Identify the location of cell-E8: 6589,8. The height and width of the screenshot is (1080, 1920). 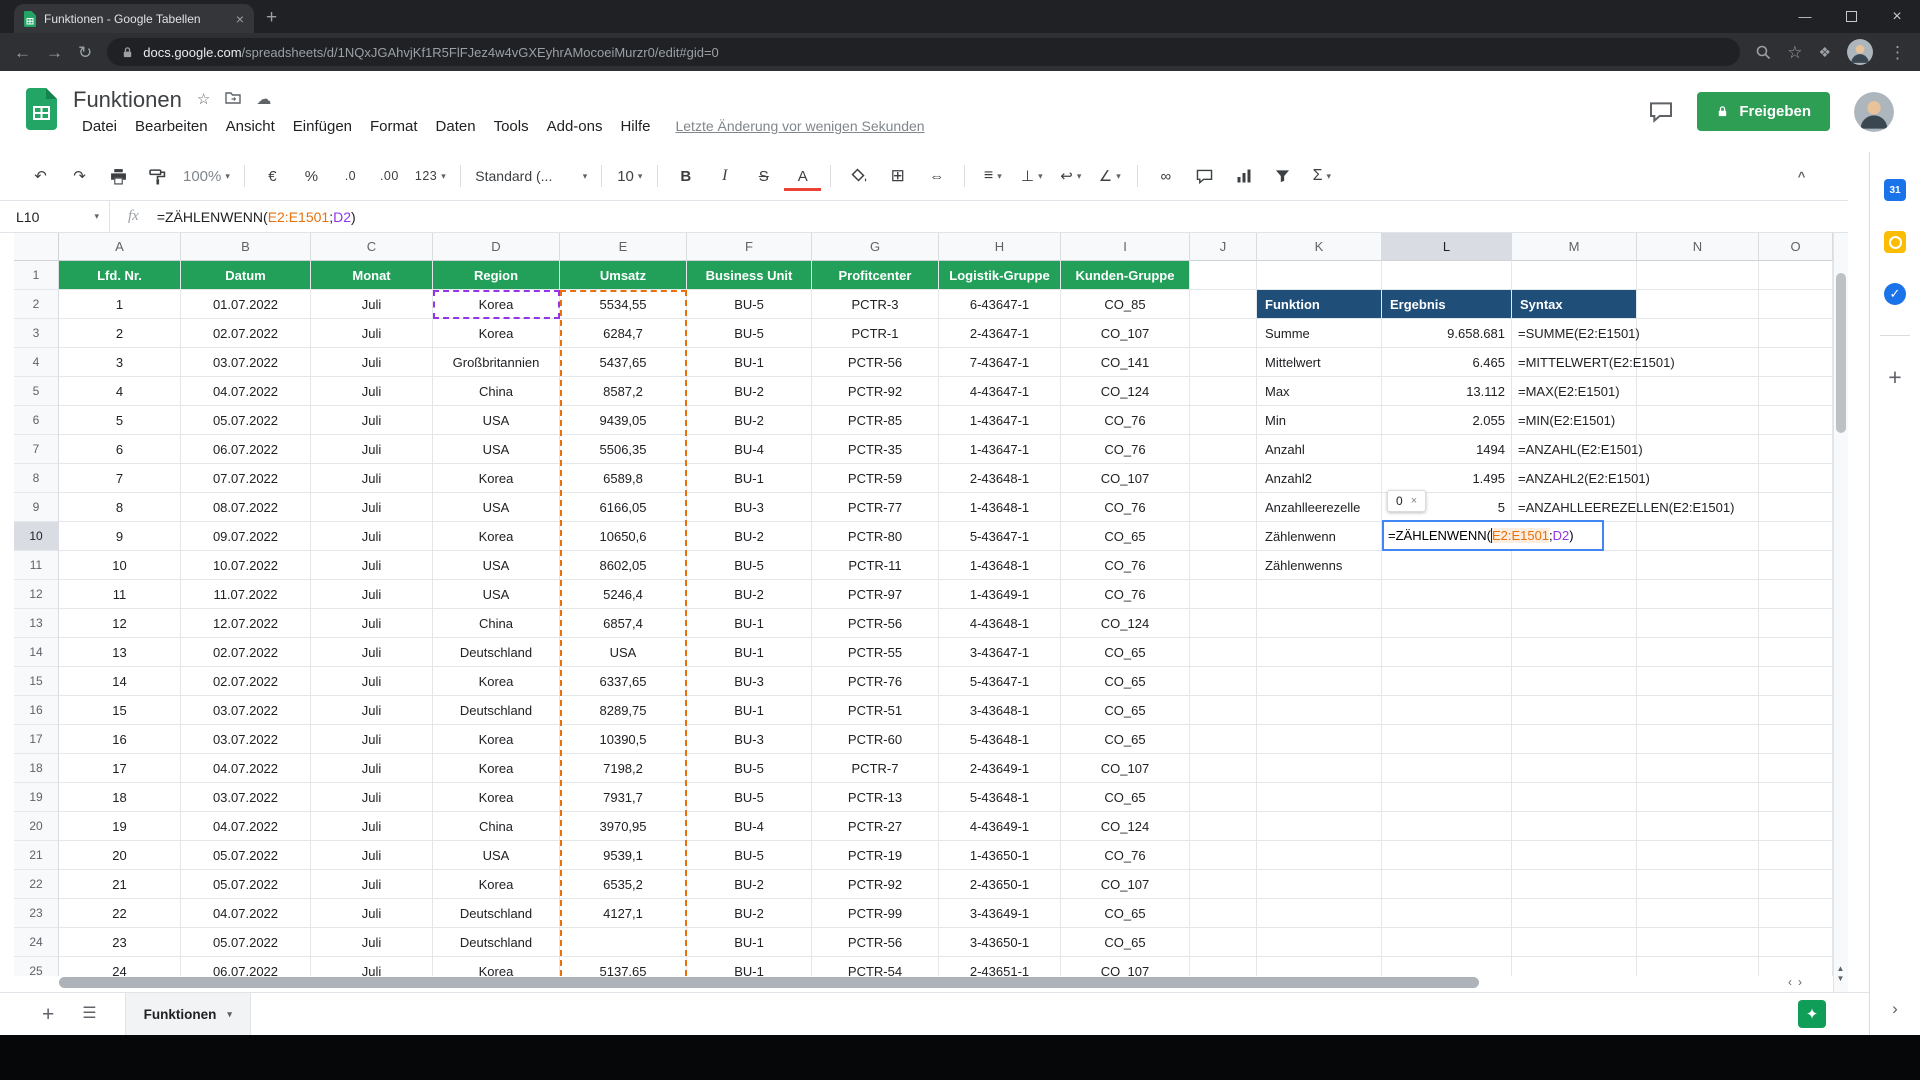
(623, 478).